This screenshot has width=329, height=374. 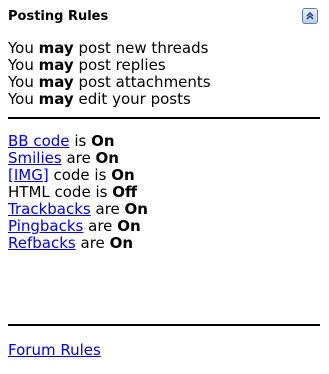 What do you see at coordinates (58, 16) in the screenshot?
I see `panel-title: Posting Rules` at bounding box center [58, 16].